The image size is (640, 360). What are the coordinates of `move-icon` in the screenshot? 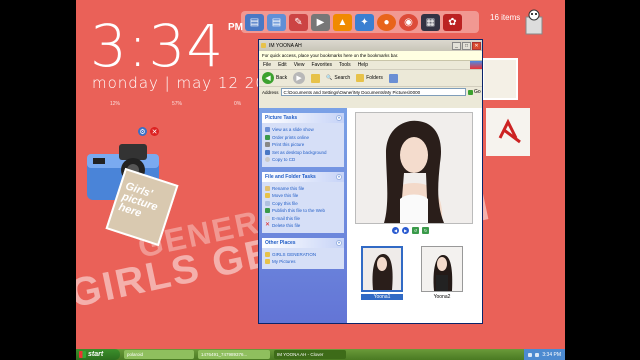 It's located at (267, 195).